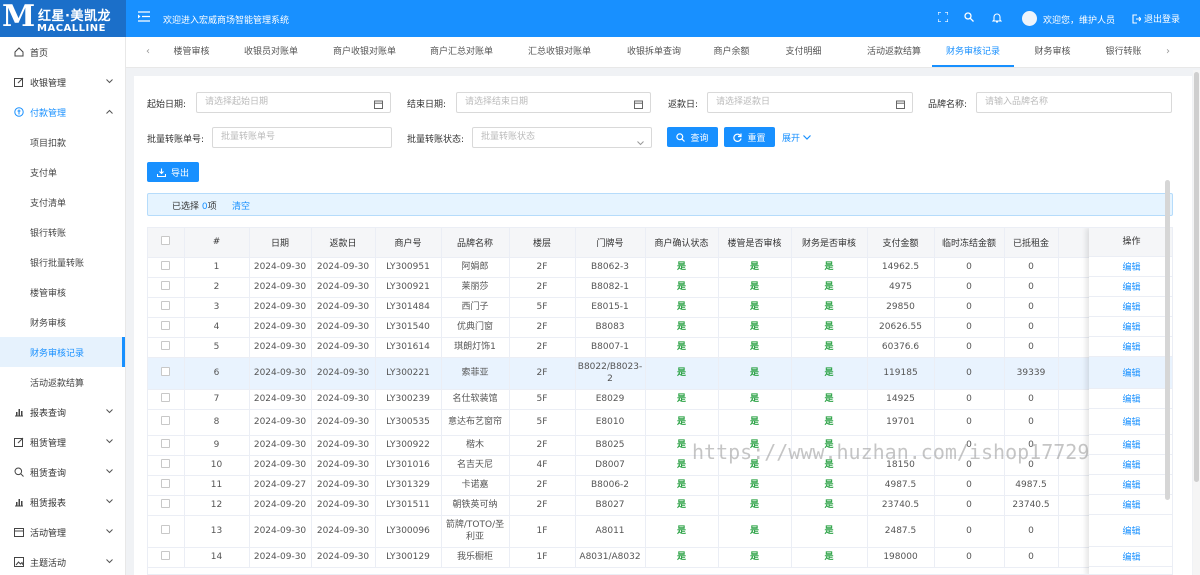  I want to click on table-cell: 0, so click(969, 347).